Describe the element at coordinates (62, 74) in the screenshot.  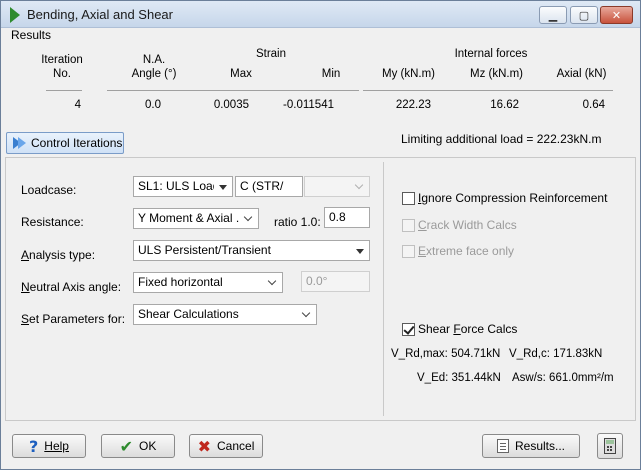
I see `header-iteration-2: No.` at that location.